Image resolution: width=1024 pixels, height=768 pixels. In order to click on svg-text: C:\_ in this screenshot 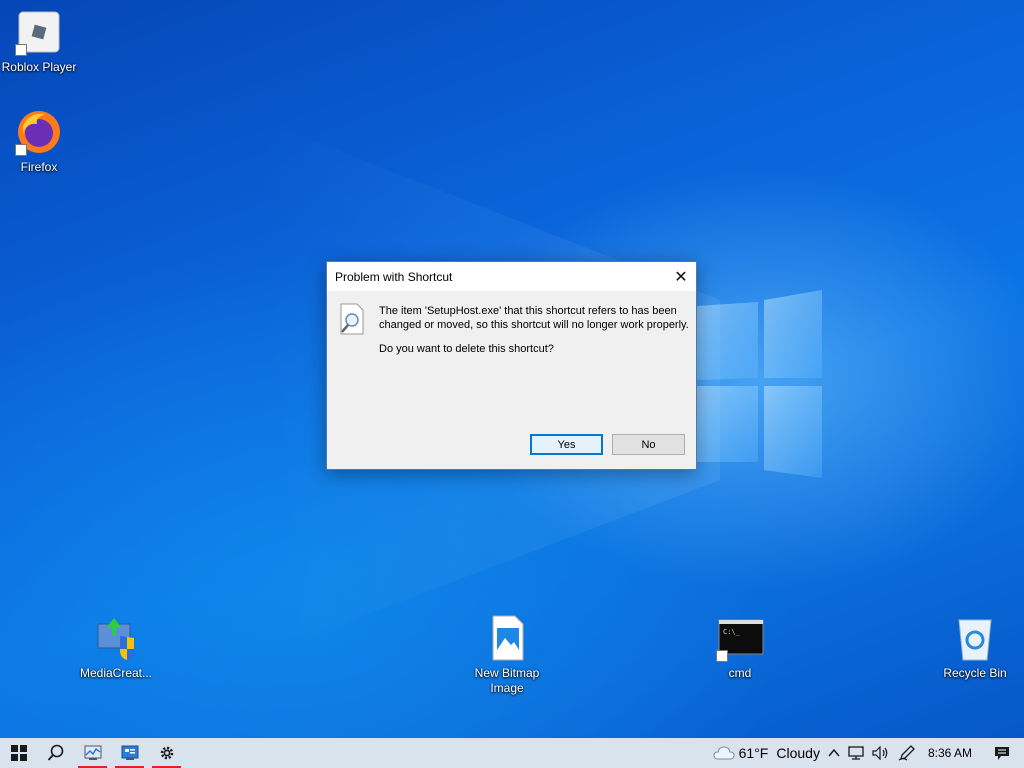, I will do `click(732, 632)`.